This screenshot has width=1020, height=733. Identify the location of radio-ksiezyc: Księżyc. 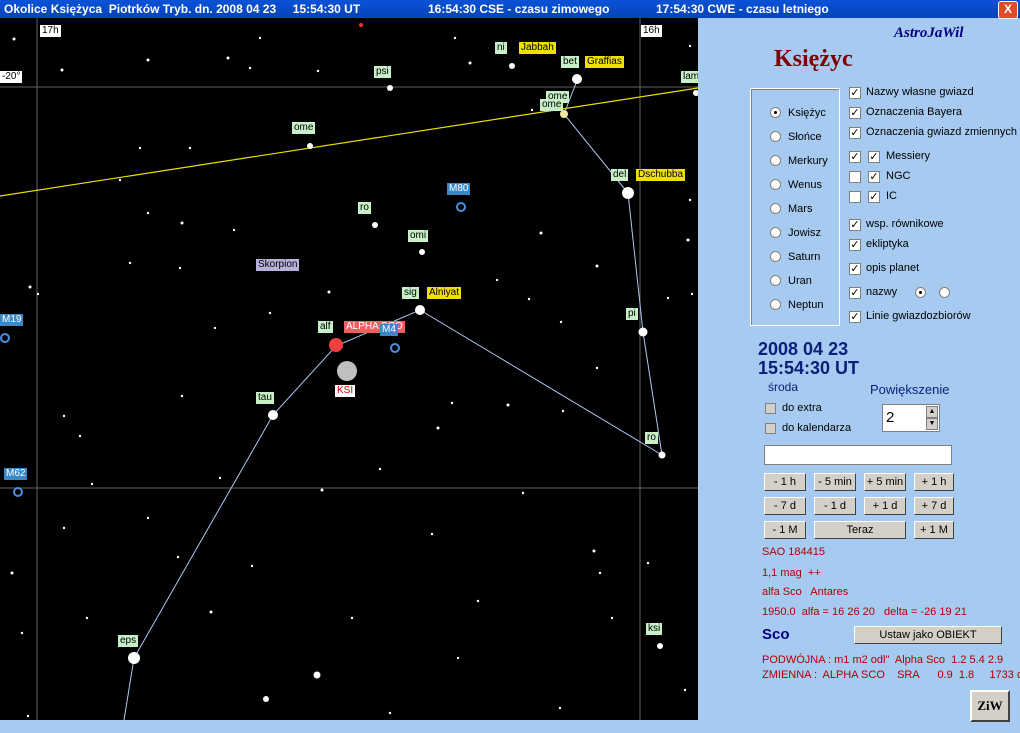
(798, 113).